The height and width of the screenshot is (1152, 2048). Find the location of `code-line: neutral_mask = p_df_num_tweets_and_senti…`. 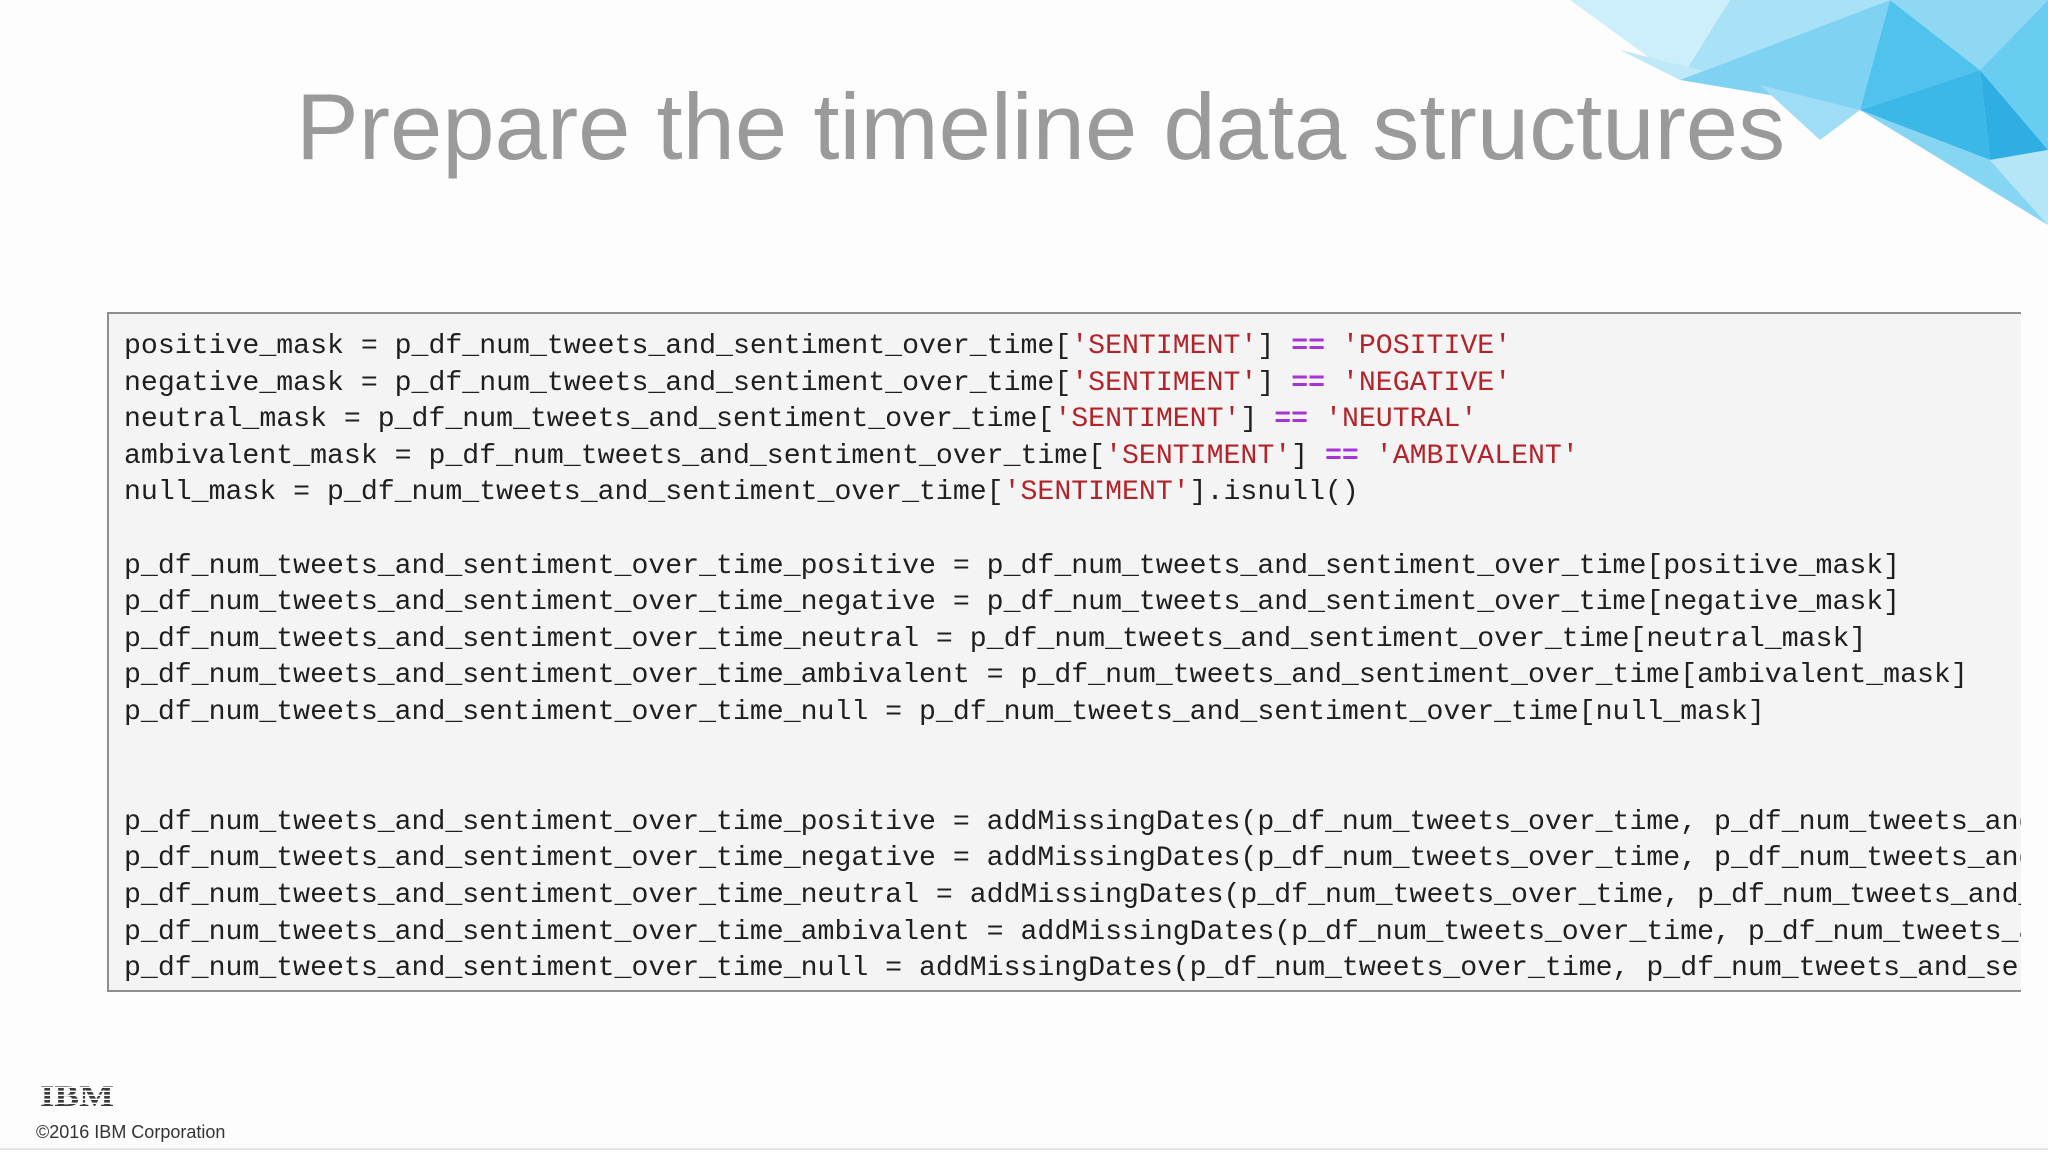

code-line: neutral_mask = p_df_num_tweets_and_senti… is located at coordinates (800, 420).